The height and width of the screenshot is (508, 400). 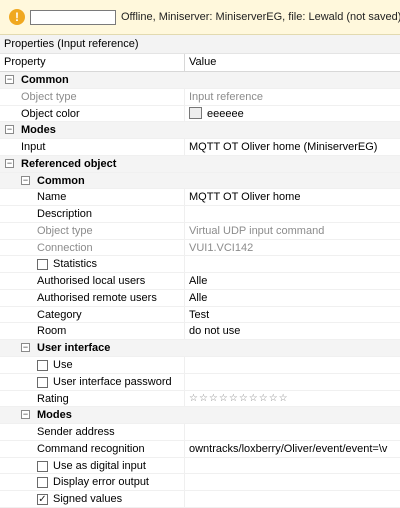 I want to click on value-column-header: Value, so click(x=202, y=62).